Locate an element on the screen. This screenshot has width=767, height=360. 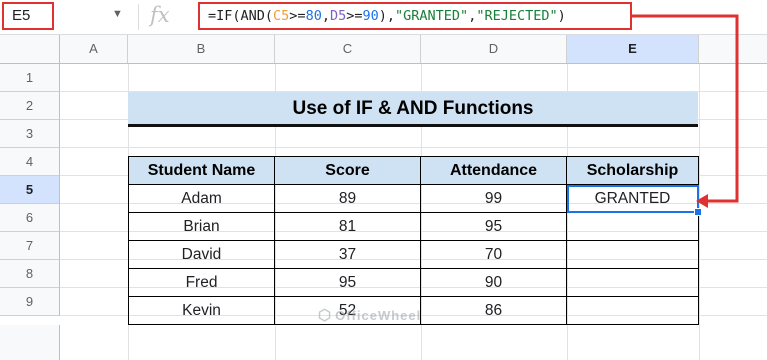
annotation-arrow is located at coordinates (685, 111).